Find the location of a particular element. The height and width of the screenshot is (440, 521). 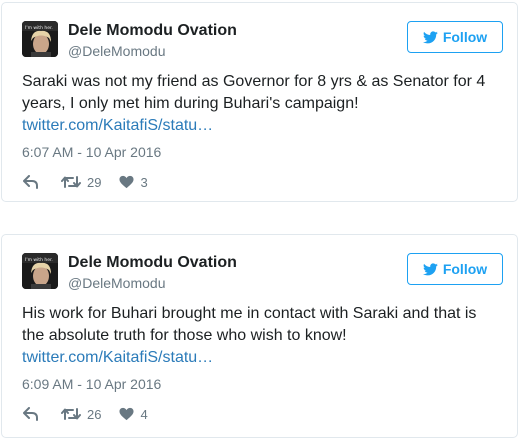

retweet-button: 26 is located at coordinates (81, 414).